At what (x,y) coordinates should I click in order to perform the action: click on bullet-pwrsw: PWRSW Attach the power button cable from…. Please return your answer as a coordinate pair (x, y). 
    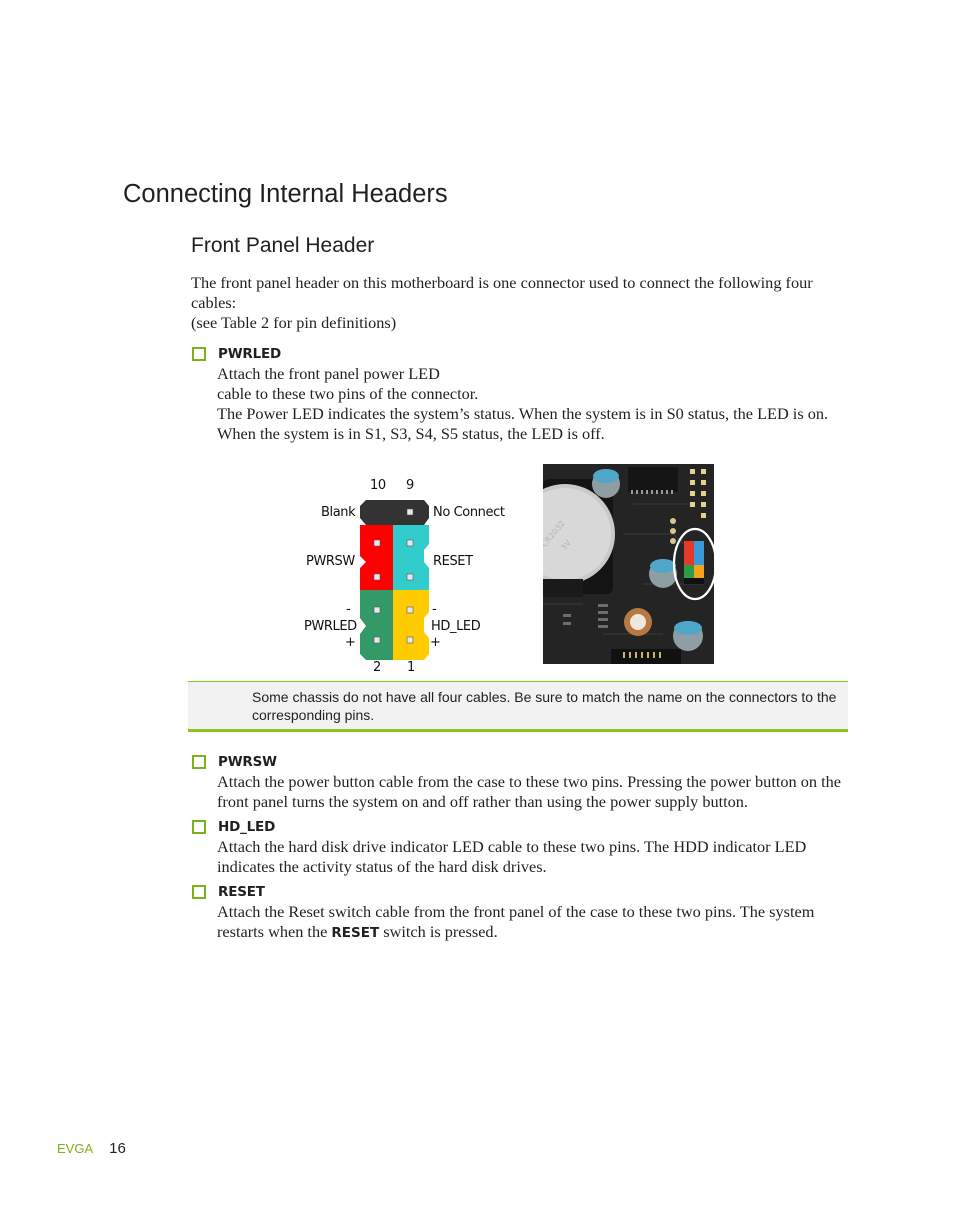
    Looking at the image, I should click on (523, 782).